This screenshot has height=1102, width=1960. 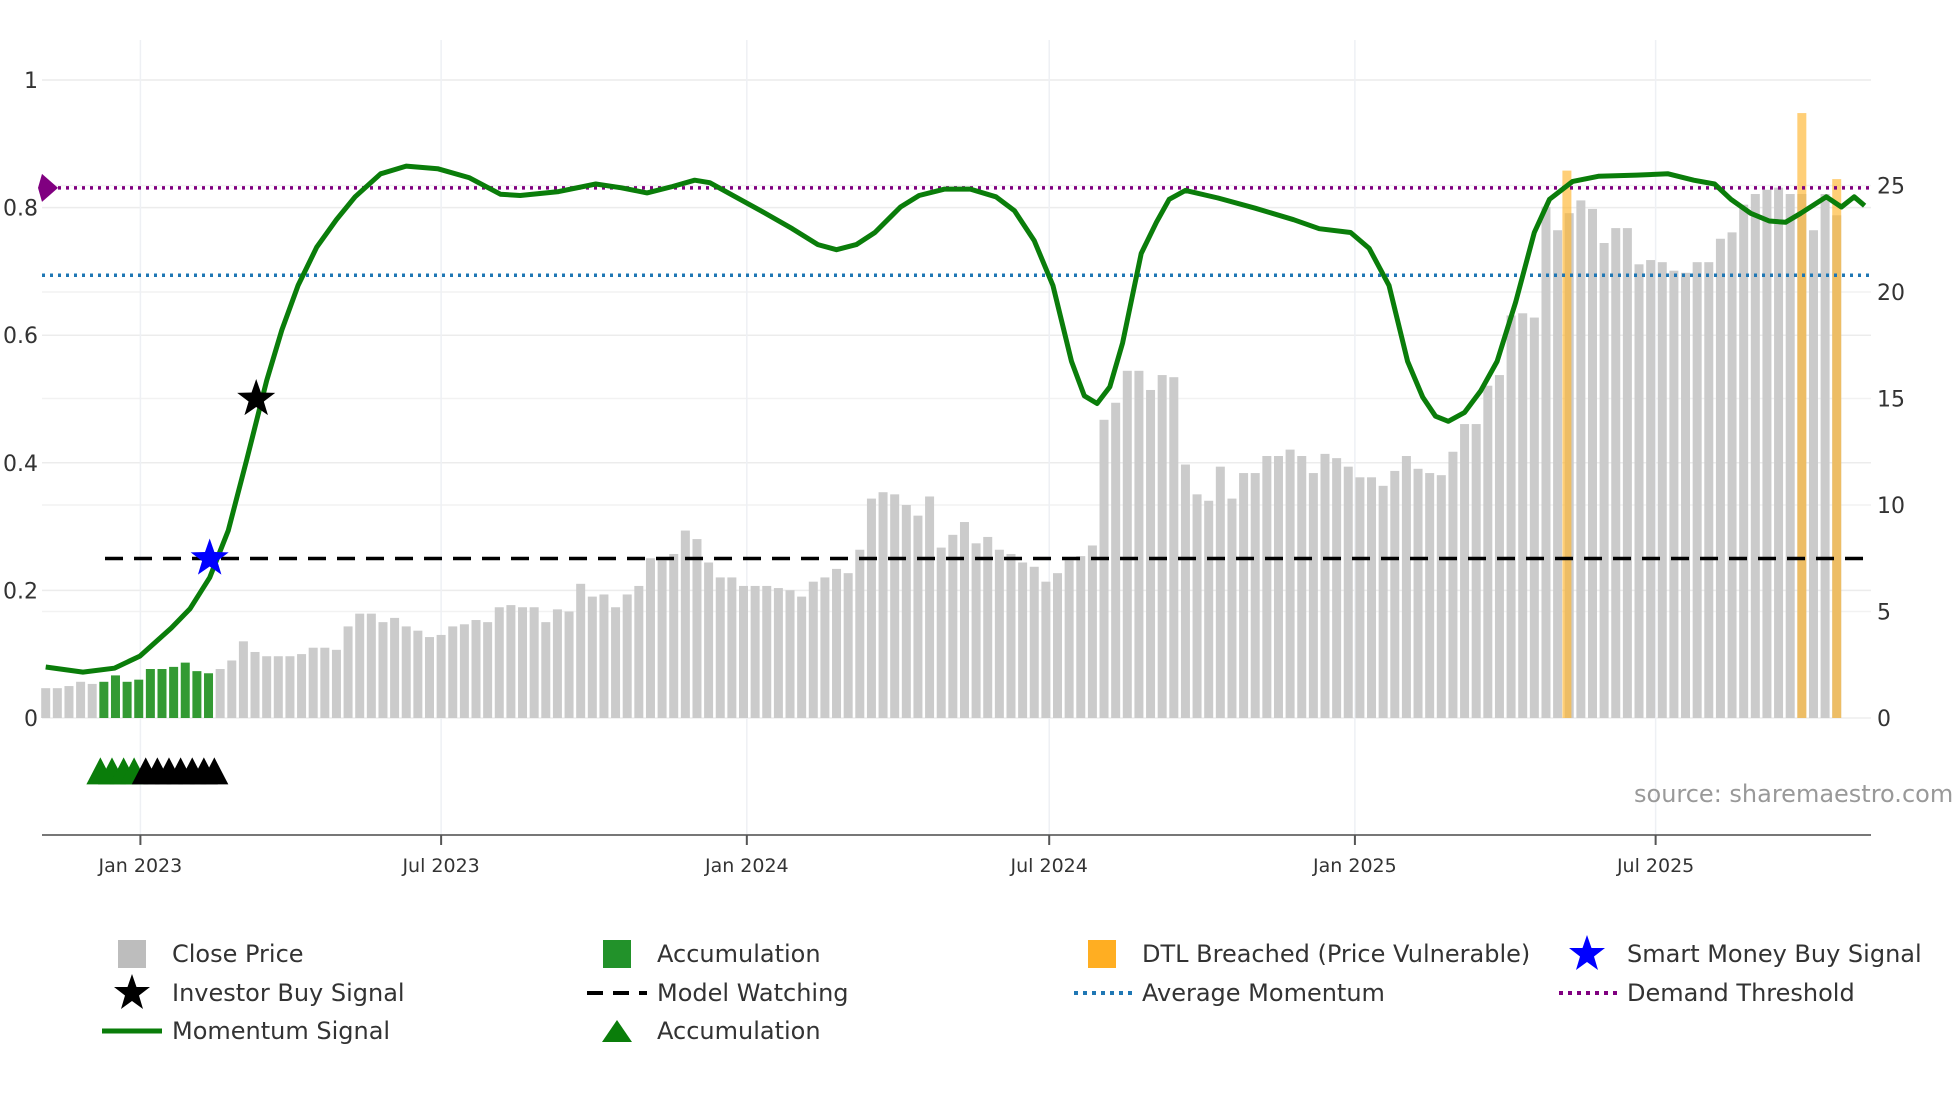 What do you see at coordinates (1884, 719) in the screenshot?
I see `right-axis-tick-label: 0` at bounding box center [1884, 719].